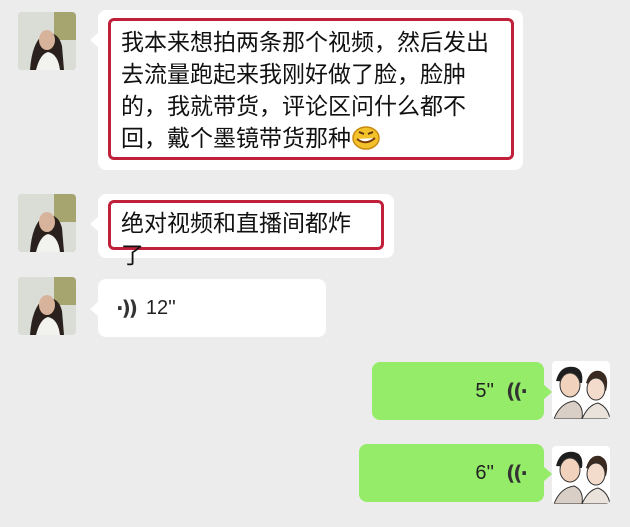  I want to click on voice-duration: 12'', so click(160, 308).